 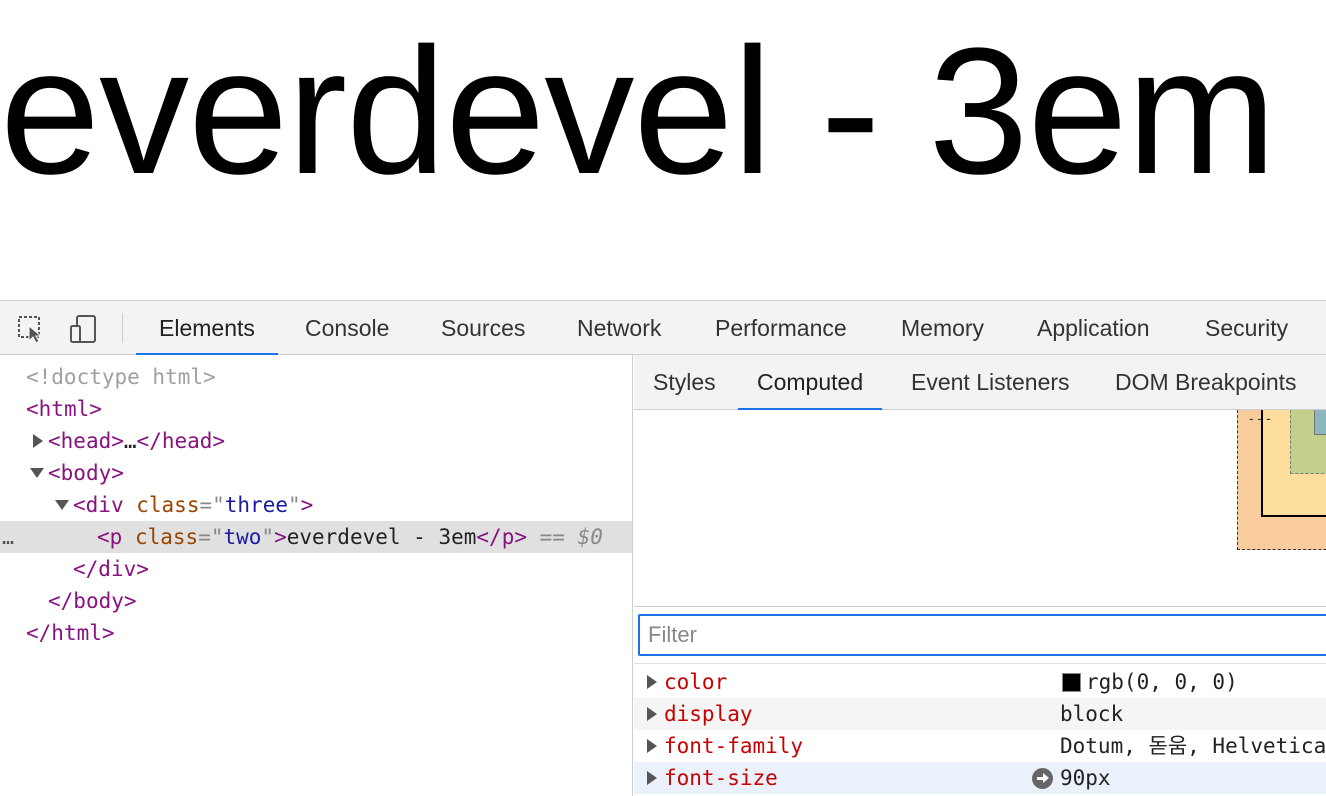 I want to click on dom-body-open: <body>, so click(x=316, y=473).